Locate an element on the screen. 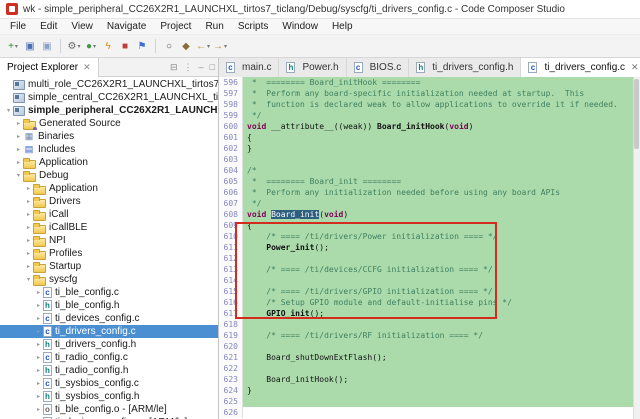 The height and width of the screenshot is (419, 640). tree-item: ▸ Generated Source is located at coordinates (109, 123).